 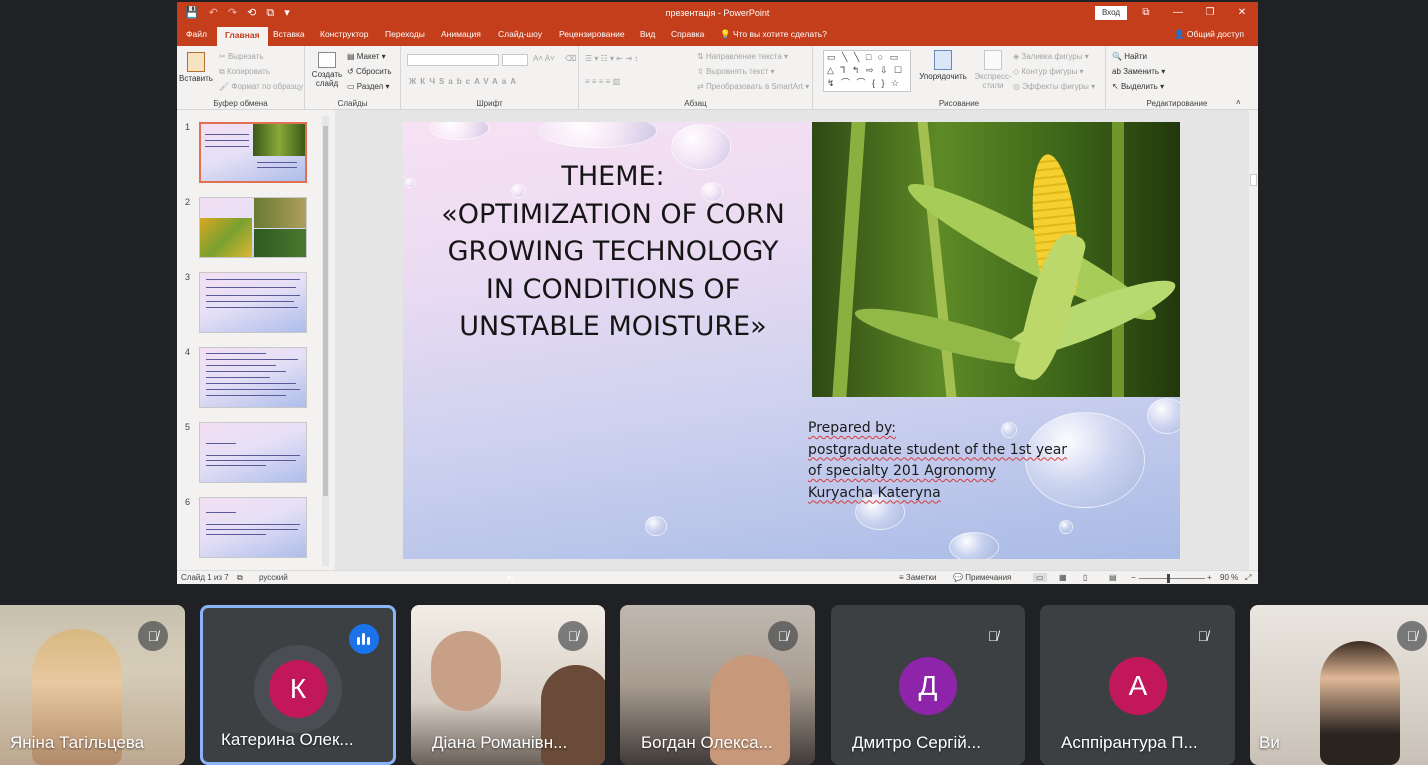 What do you see at coordinates (1238, 102) in the screenshot?
I see `collapse-ribbon-icon: ˄` at bounding box center [1238, 102].